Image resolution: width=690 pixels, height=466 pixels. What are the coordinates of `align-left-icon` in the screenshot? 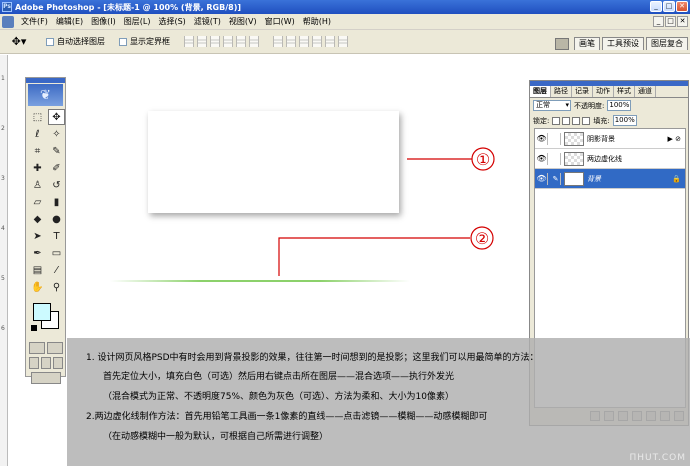 It's located at (228, 41).